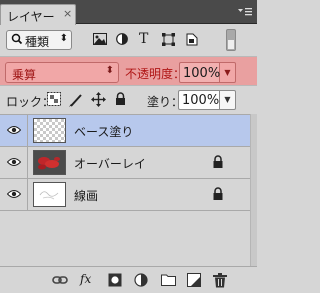 This screenshot has width=320, height=293. I want to click on layer-name: 線画, so click(86, 196).